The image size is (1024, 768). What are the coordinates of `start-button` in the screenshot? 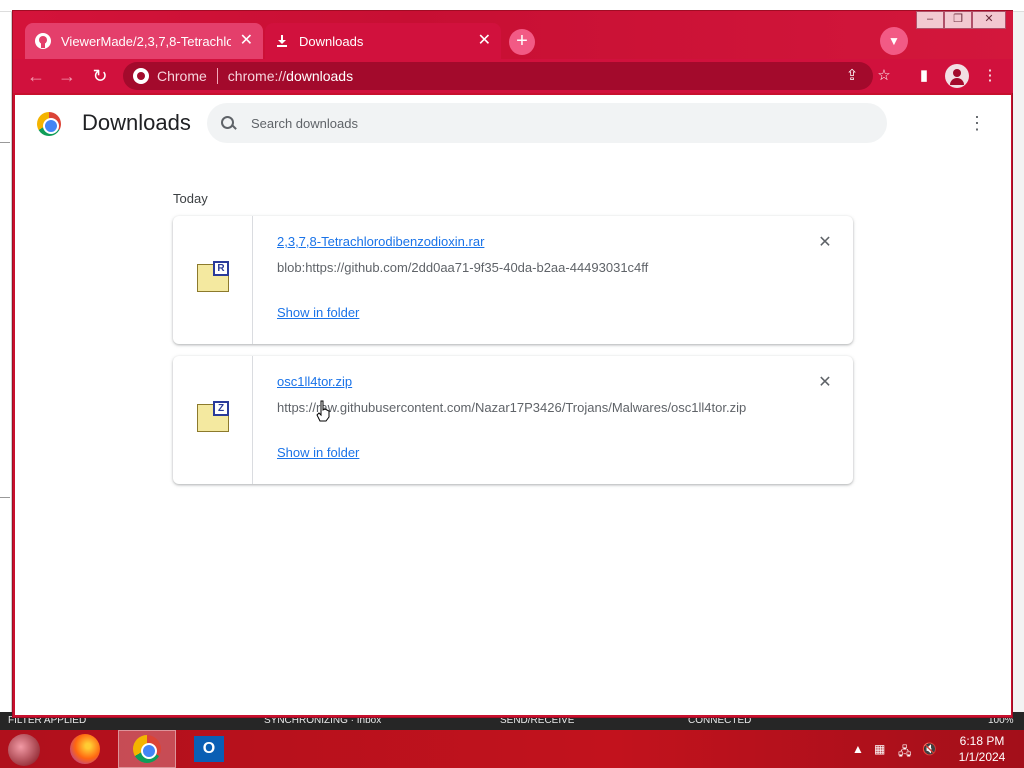 It's located at (24, 750).